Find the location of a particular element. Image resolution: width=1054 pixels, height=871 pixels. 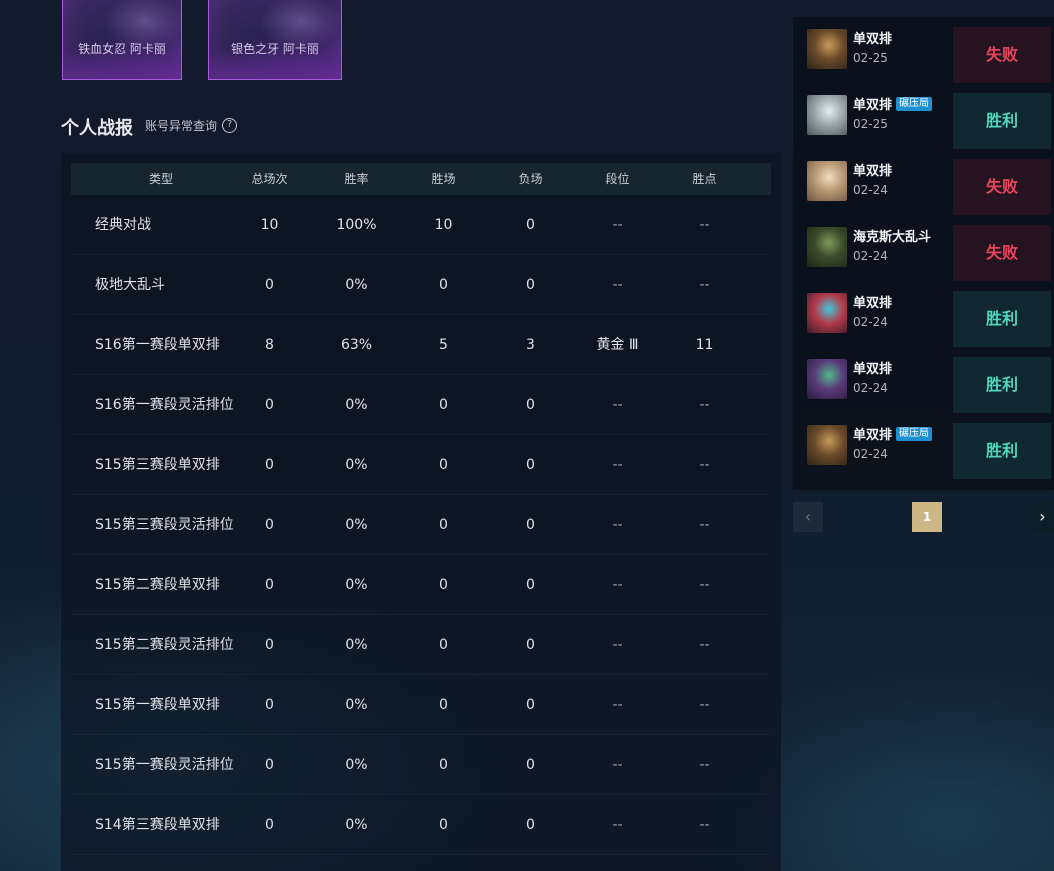

skin-card-2: 银色之牙 阿卡丽 is located at coordinates (275, 40).